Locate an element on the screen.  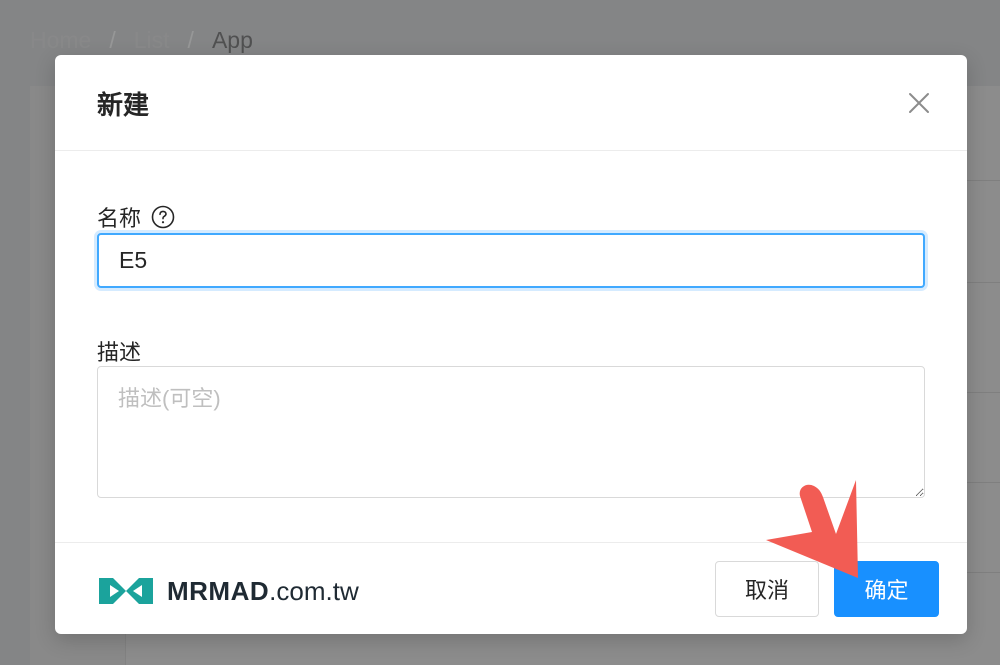
brand-text: MRMAD.com.tw is located at coordinates (263, 591).